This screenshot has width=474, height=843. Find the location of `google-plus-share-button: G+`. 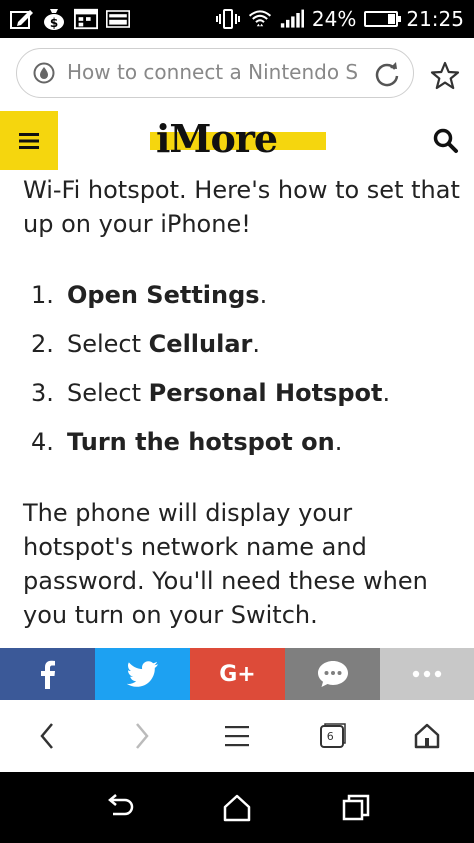

google-plus-share-button: G+ is located at coordinates (237, 674).